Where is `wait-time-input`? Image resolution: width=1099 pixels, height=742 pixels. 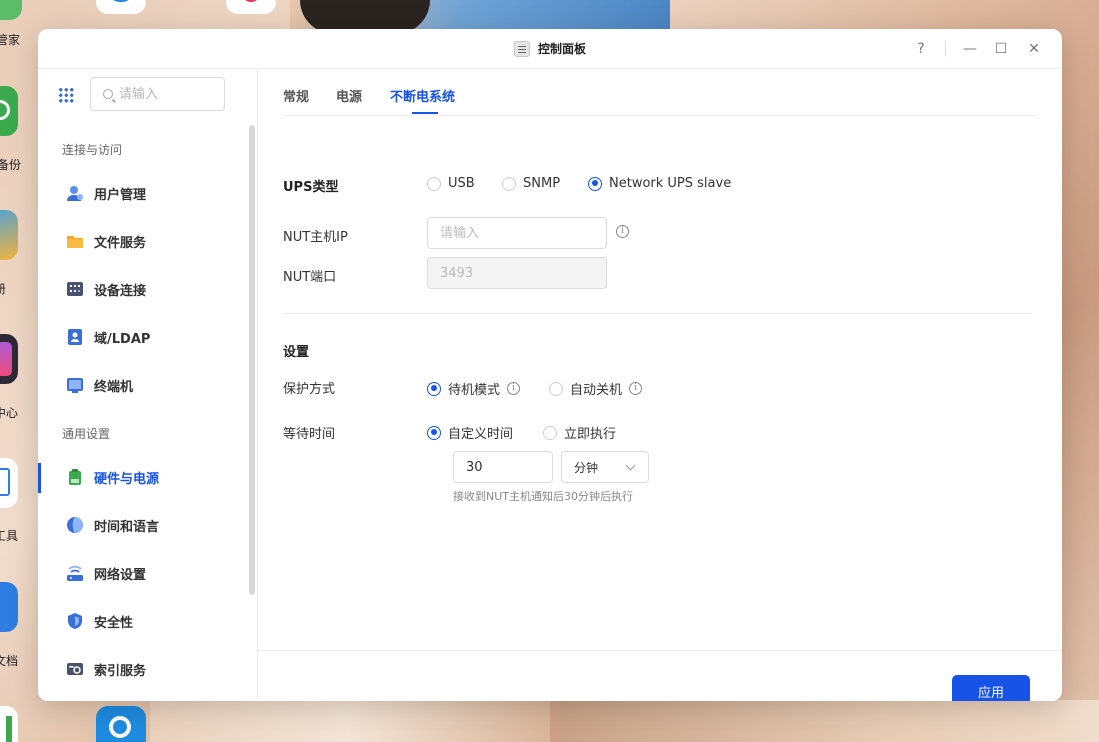 wait-time-input is located at coordinates (503, 467).